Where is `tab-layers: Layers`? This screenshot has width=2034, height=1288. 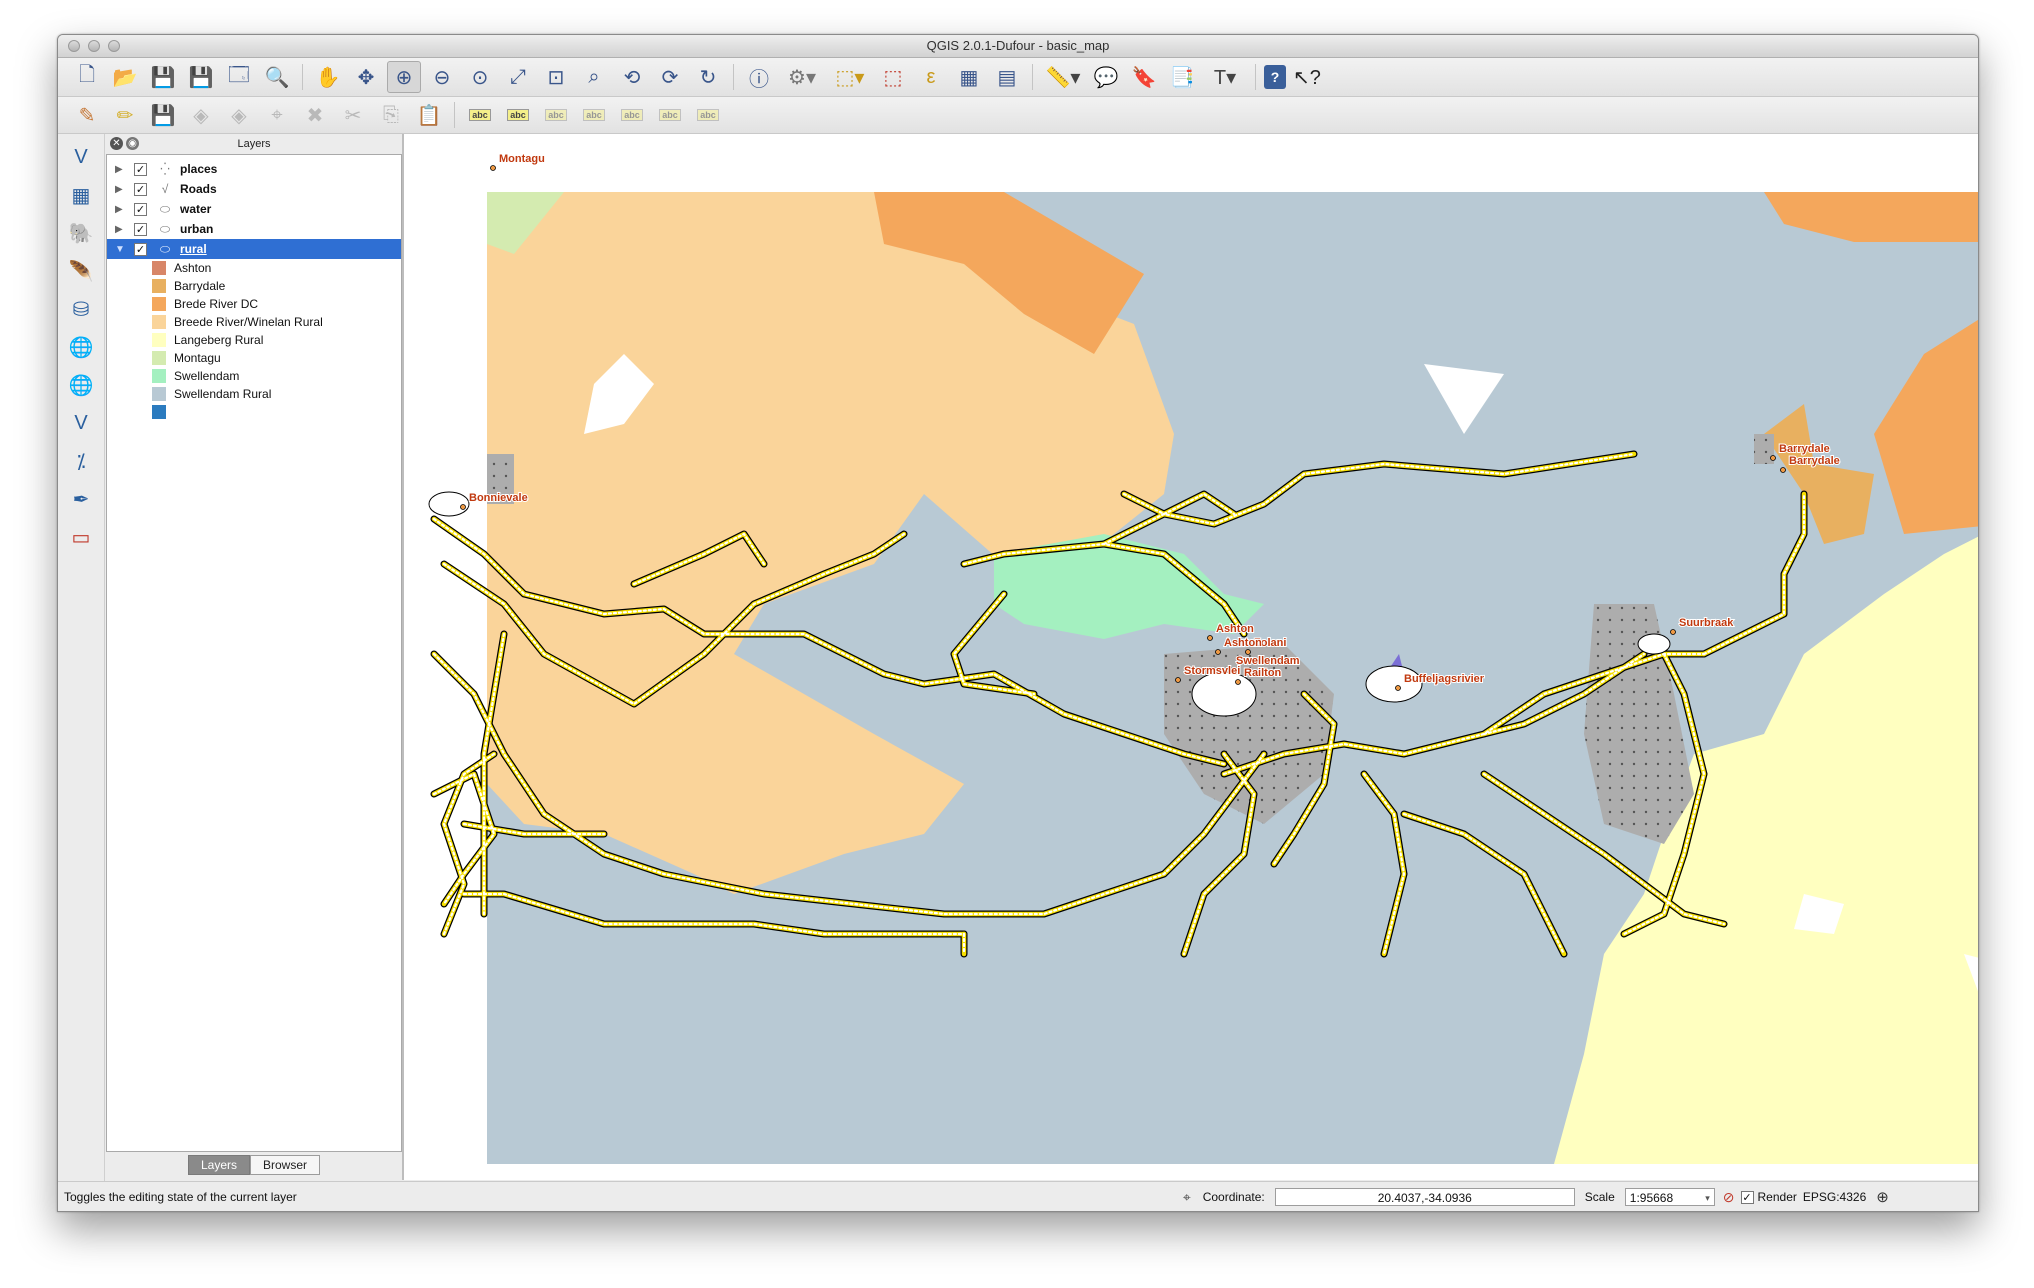
tab-layers: Layers is located at coordinates (218, 1165).